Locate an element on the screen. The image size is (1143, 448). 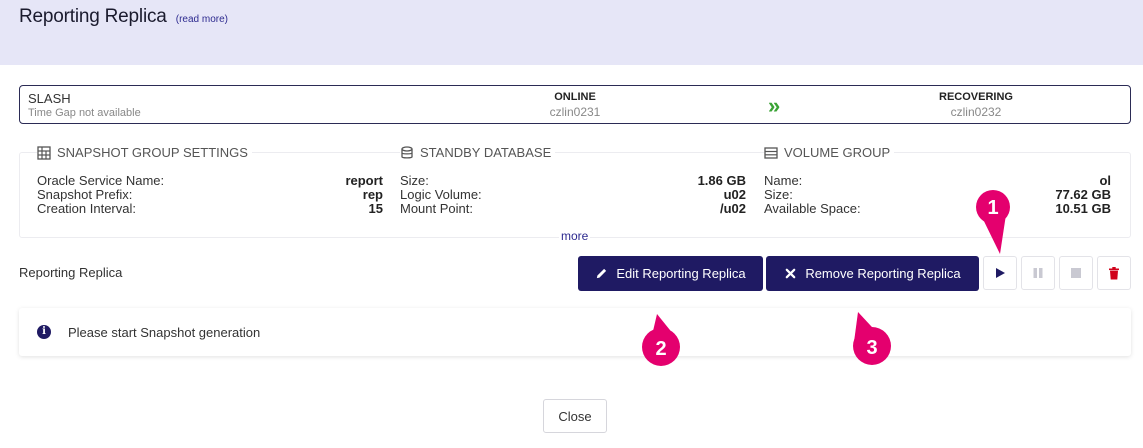
start-button is located at coordinates (1000, 273).